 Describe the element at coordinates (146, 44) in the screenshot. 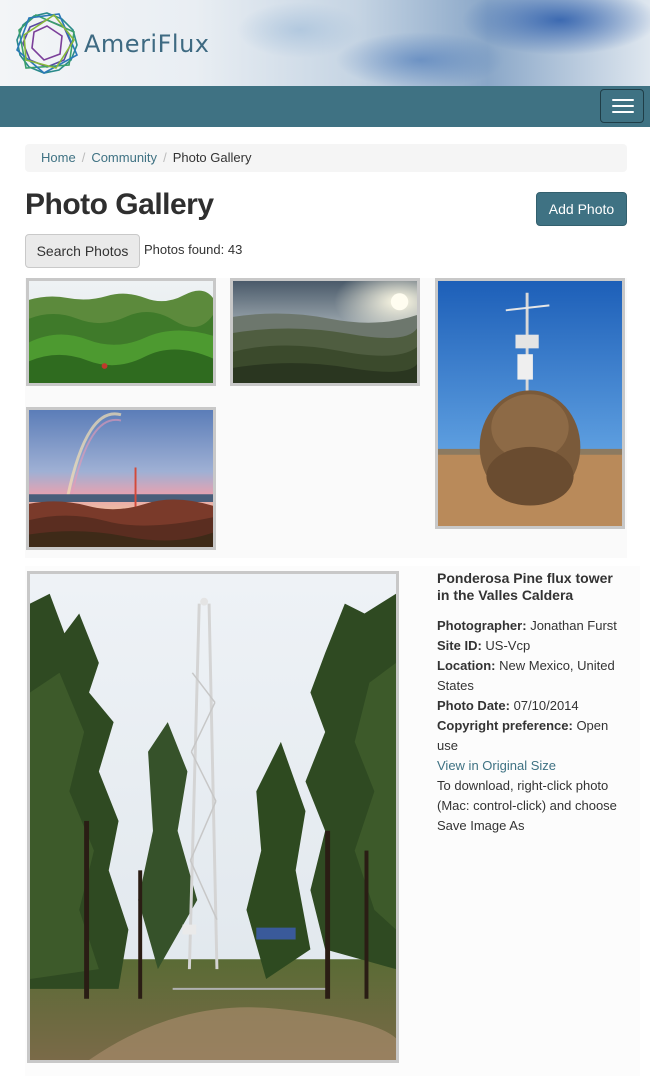

I see `site-name: AmeriFlux` at that location.